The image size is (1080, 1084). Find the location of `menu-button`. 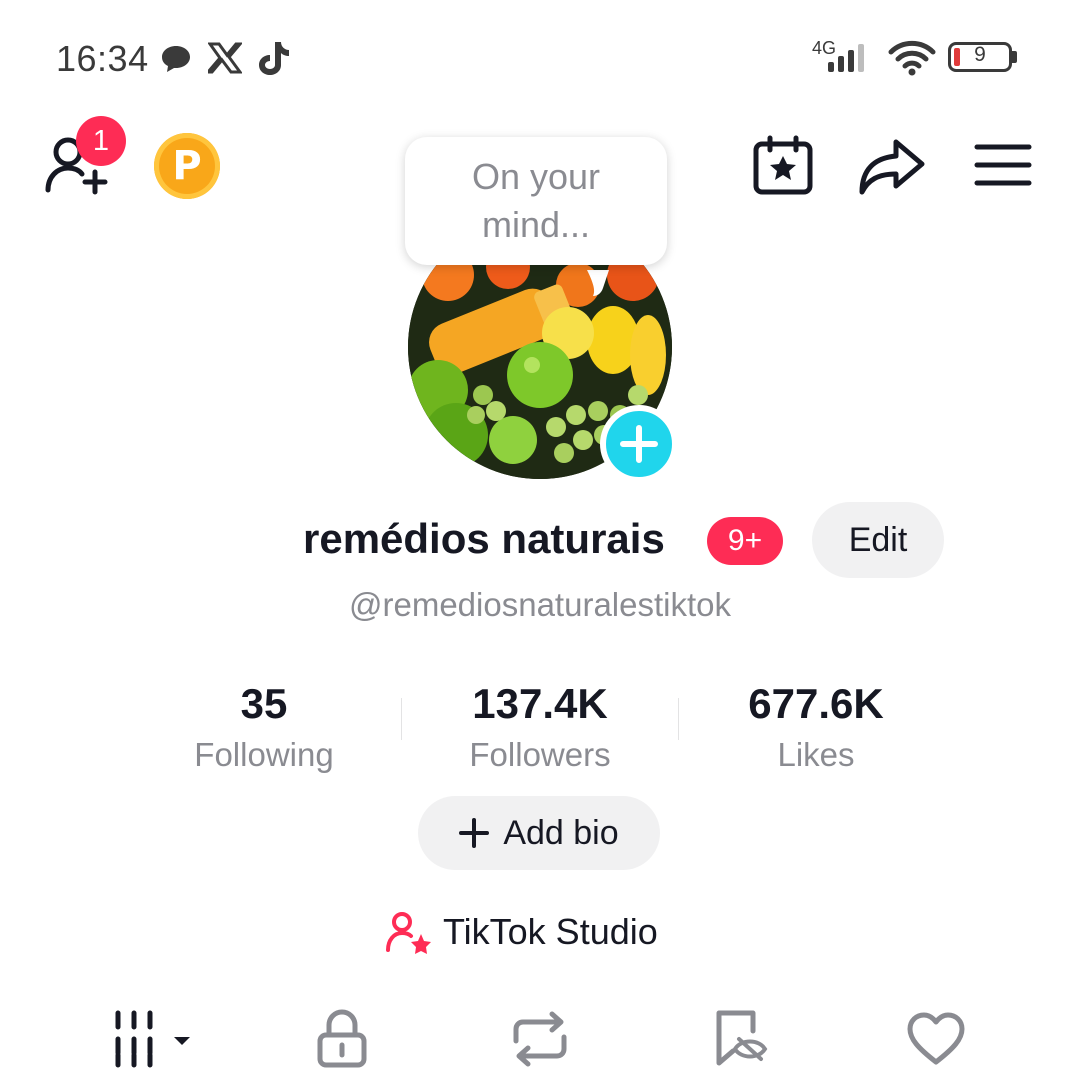

menu-button is located at coordinates (1003, 165).